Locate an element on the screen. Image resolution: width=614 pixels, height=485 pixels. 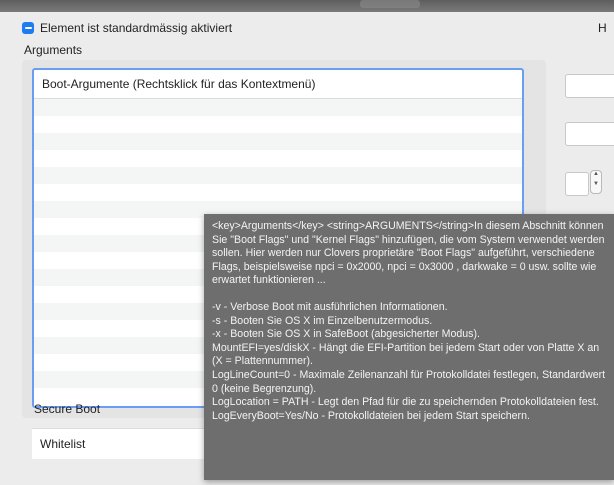
enable-default-label: Element ist standardmässig aktiviert is located at coordinates (136, 28).